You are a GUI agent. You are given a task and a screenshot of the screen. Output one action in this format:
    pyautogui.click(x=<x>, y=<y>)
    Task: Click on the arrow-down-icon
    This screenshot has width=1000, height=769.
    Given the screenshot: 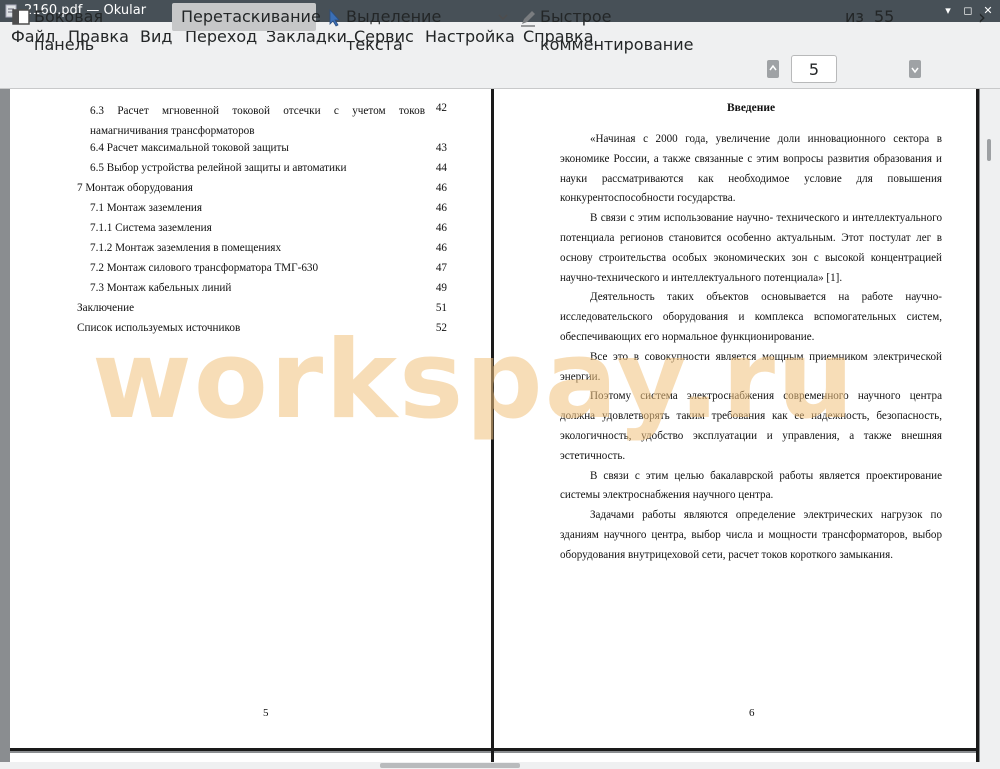 What is the action you would take?
    pyautogui.click(x=915, y=70)
    